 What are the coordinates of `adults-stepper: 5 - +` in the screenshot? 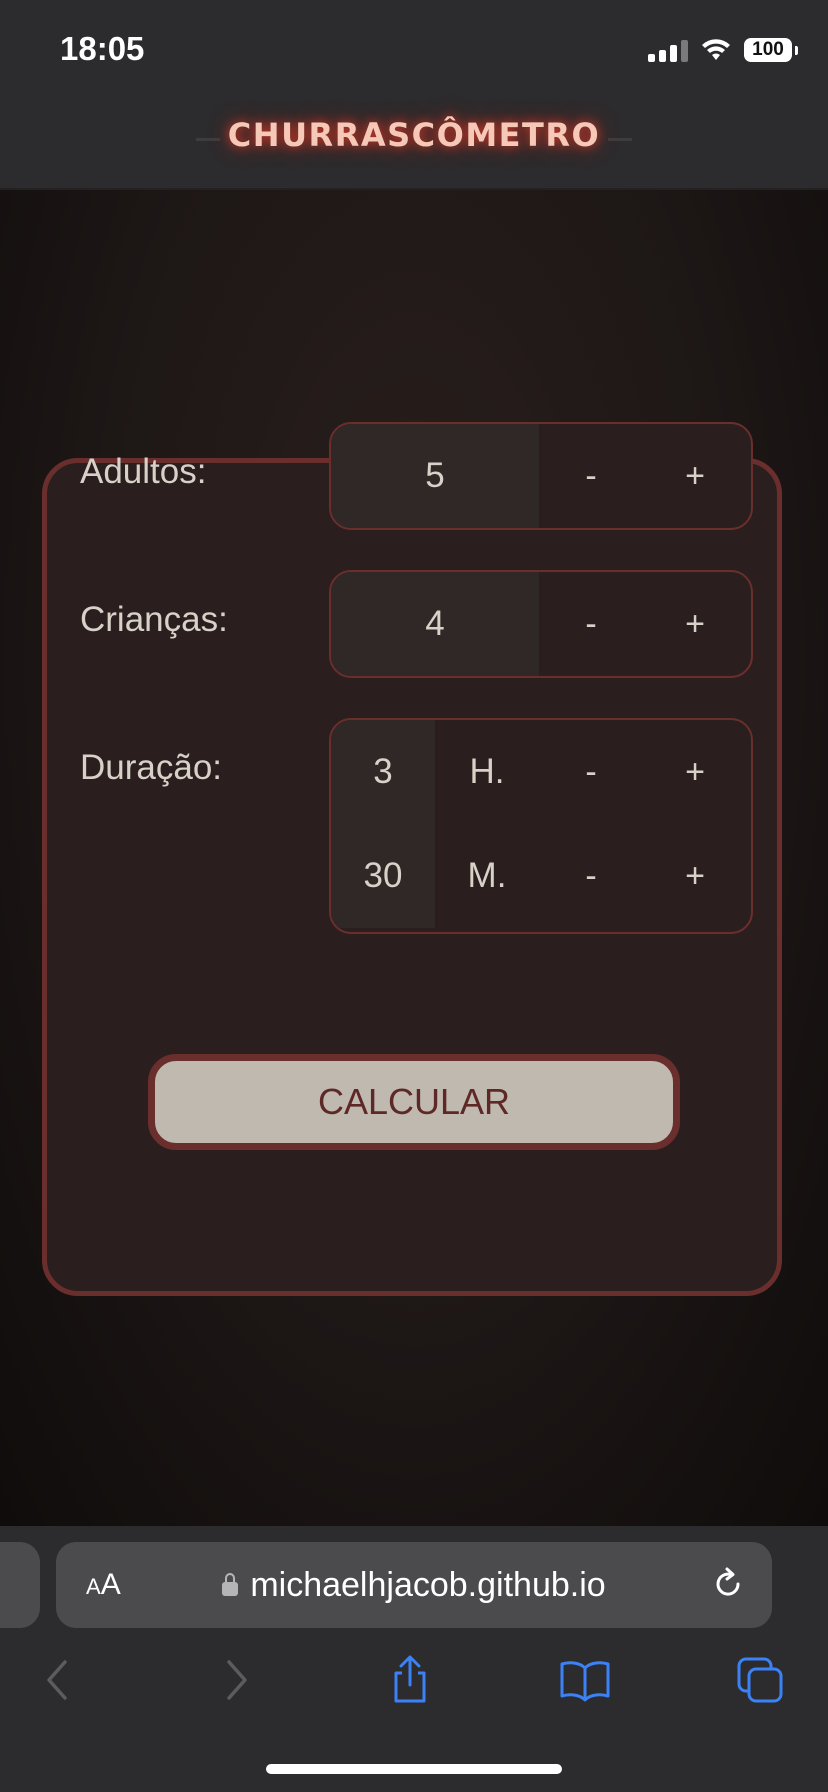 It's located at (541, 476).